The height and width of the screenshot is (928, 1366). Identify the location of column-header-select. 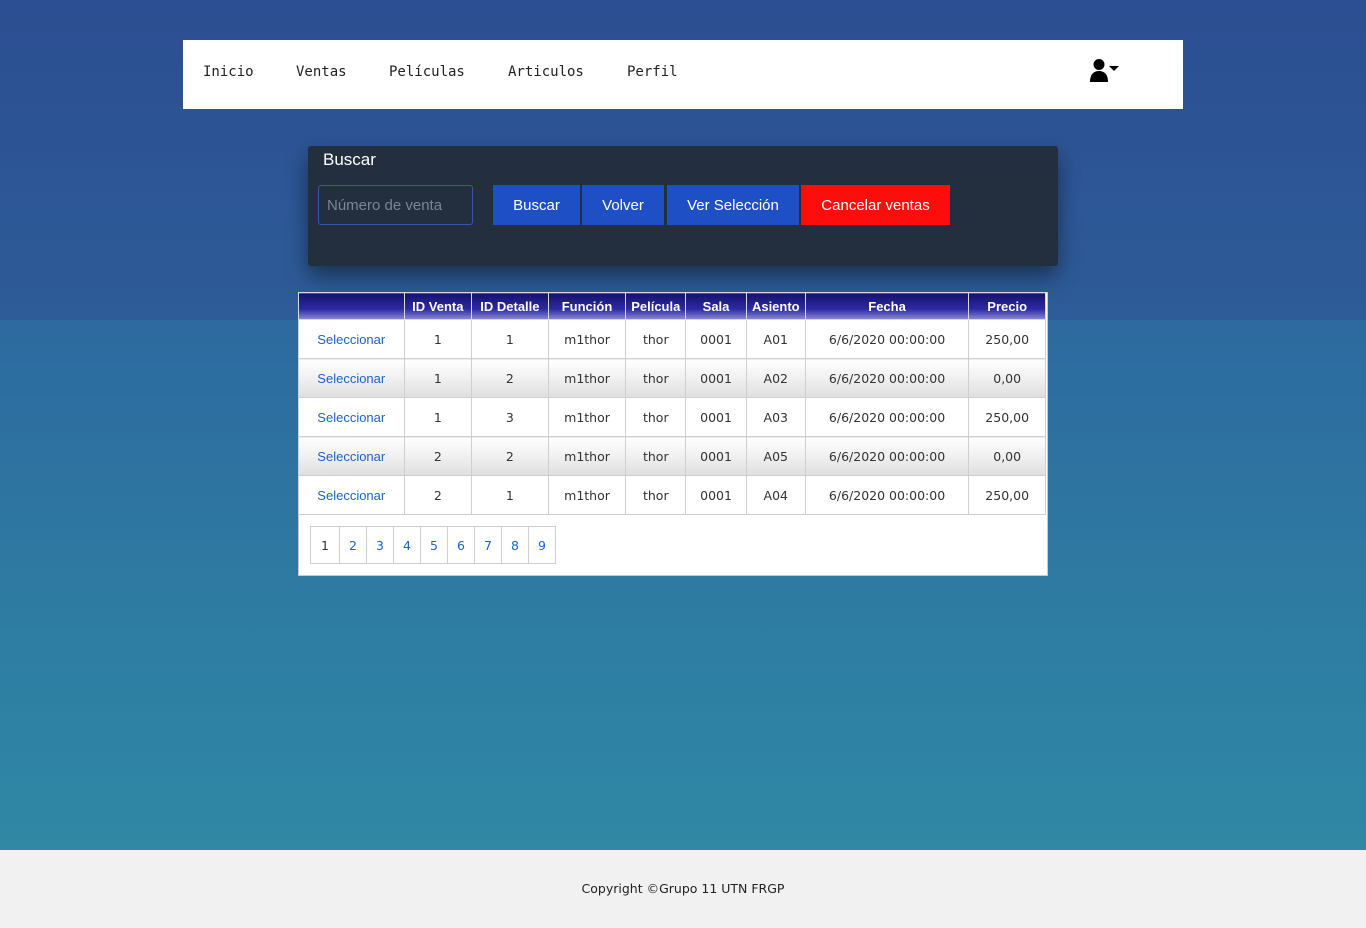
(351, 306).